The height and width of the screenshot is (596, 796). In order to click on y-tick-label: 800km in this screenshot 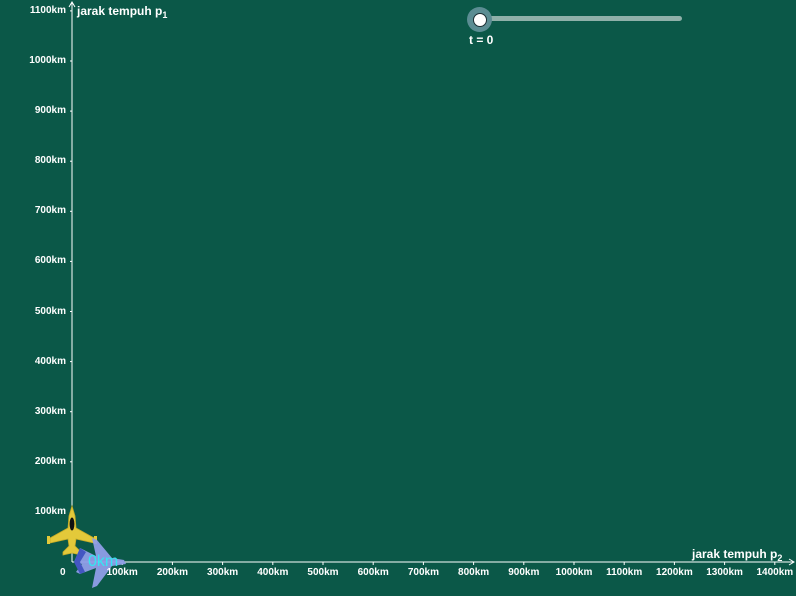, I will do `click(50, 161)`.